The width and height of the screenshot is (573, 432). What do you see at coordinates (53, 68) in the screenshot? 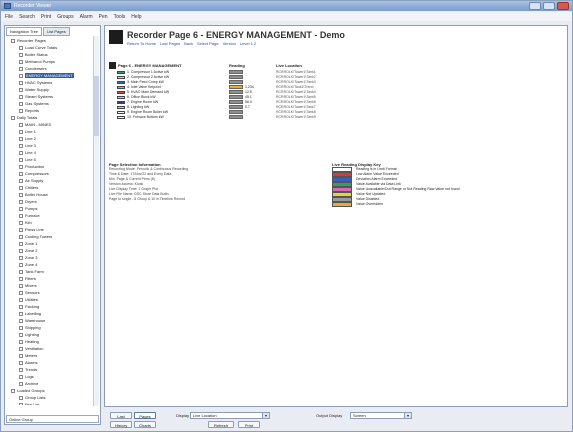
I see `tree-item: Condensers` at bounding box center [53, 68].